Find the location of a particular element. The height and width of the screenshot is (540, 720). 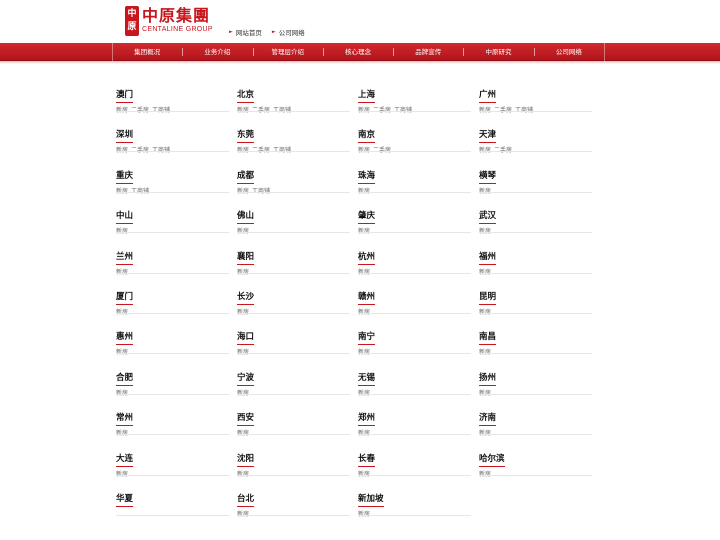

city-name-link: 福州 is located at coordinates (488, 258).